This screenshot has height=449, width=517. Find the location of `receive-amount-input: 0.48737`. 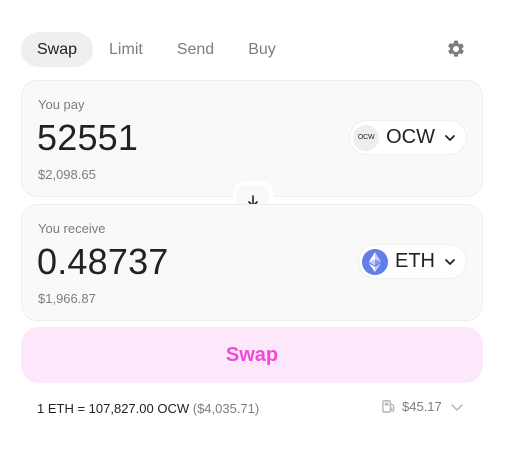

receive-amount-input: 0.48737 is located at coordinates (103, 262).